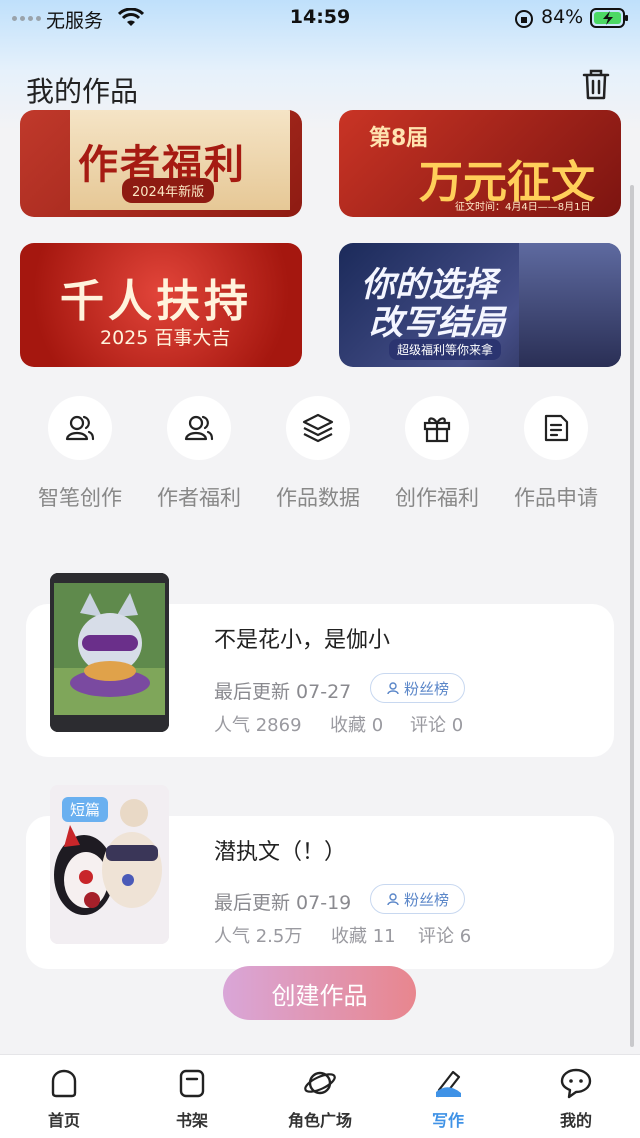 Image resolution: width=640 pixels, height=1138 pixels. What do you see at coordinates (320, 18) in the screenshot?
I see `status-bar: 无服务 14:59 84%` at bounding box center [320, 18].